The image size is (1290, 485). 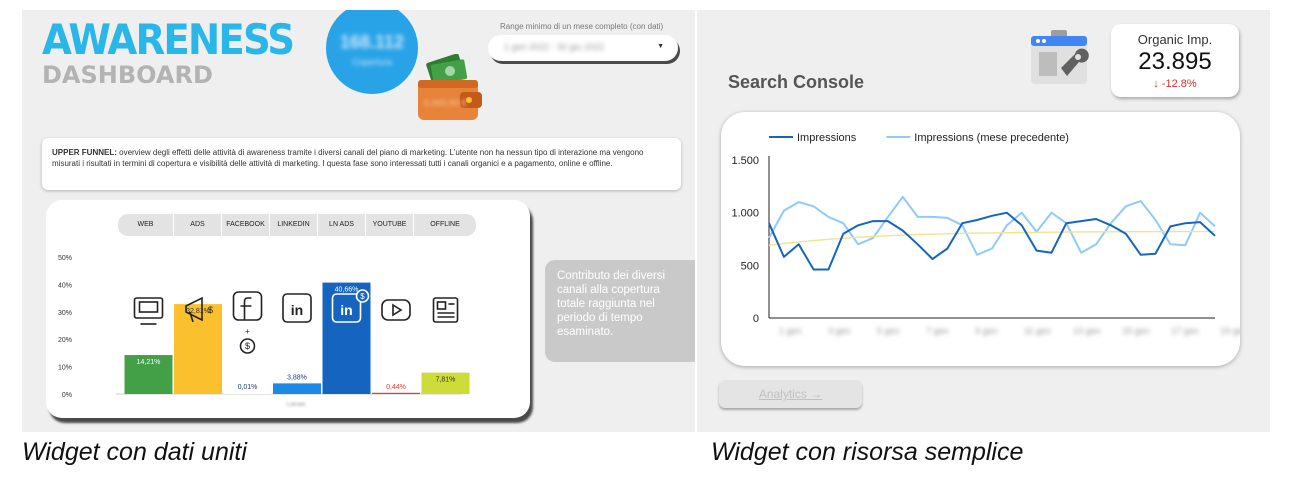 I want to click on bar-value-label: 0,01%, so click(x=248, y=387).